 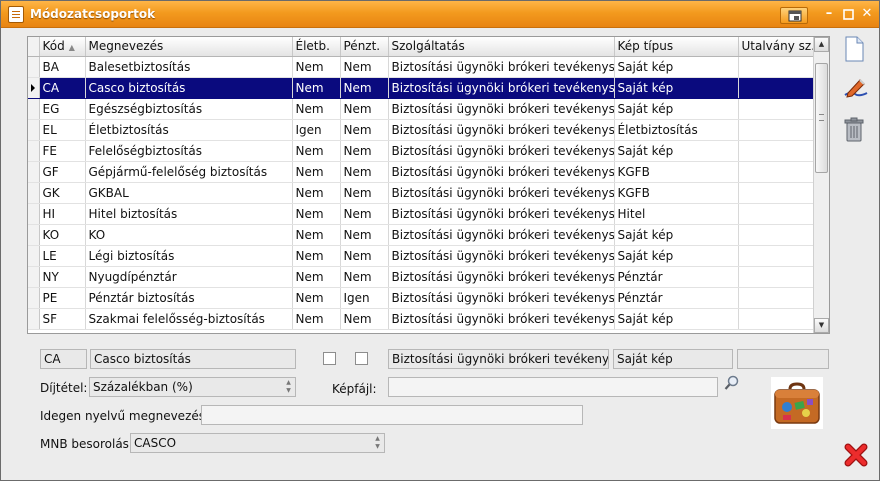 What do you see at coordinates (189, 235) in the screenshot?
I see `cell-megnevezes: KO` at bounding box center [189, 235].